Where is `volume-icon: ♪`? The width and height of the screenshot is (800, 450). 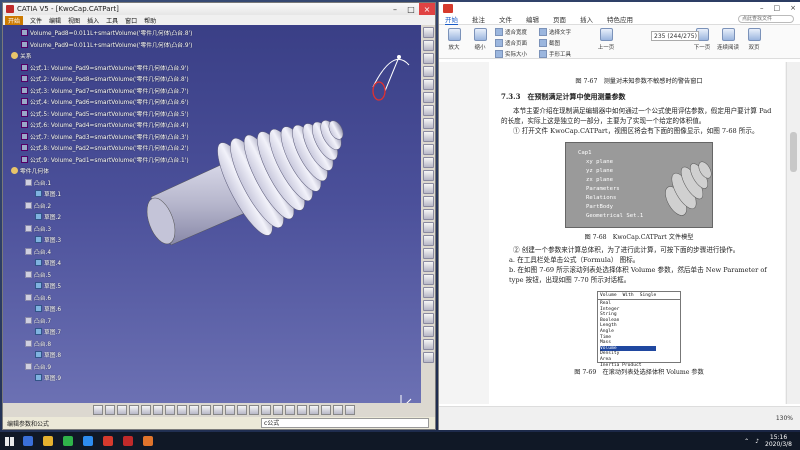
volume-icon: ♪ is located at coordinates (757, 441).